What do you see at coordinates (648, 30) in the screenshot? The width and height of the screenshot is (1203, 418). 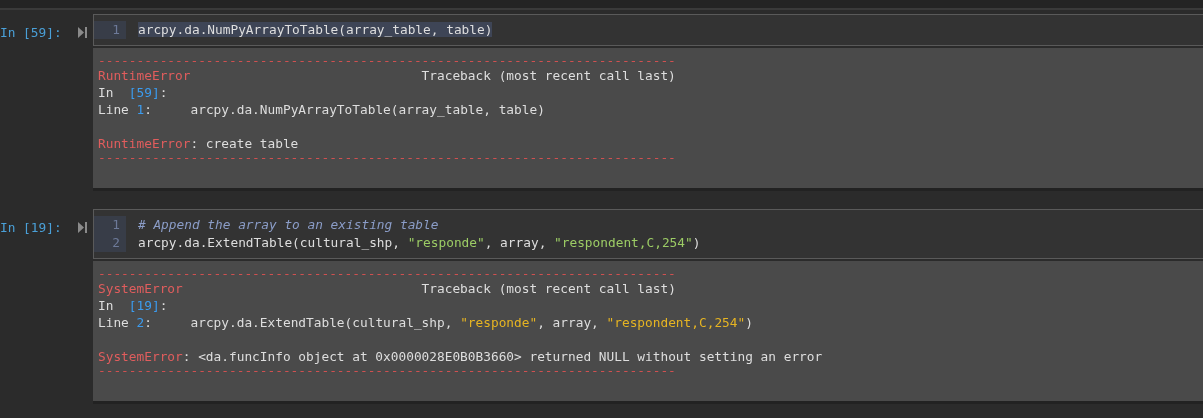 I see `code-input: 1 arcpy.da.NumPyArrayToTable(array_table, table)` at bounding box center [648, 30].